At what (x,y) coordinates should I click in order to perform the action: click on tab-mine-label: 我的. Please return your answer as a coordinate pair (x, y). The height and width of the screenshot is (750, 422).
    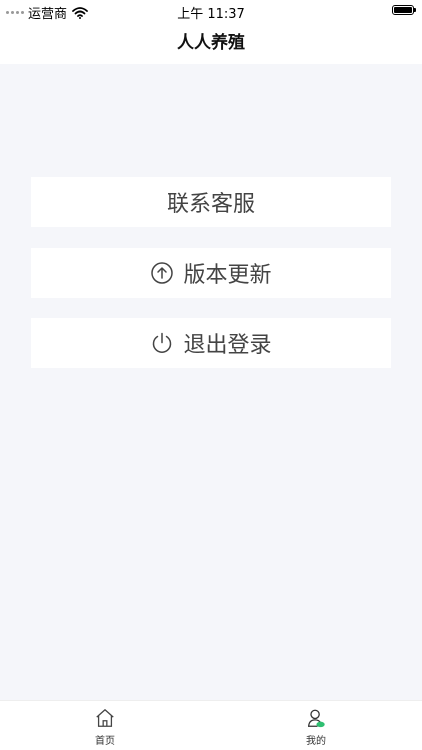
    Looking at the image, I should click on (316, 741).